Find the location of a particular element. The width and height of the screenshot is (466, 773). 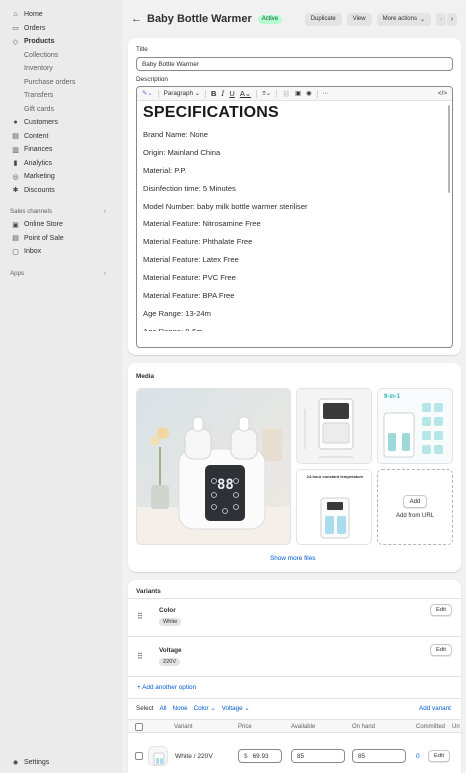

sidebar-item-discounts: ✱ Discounts is located at coordinates (61, 191).